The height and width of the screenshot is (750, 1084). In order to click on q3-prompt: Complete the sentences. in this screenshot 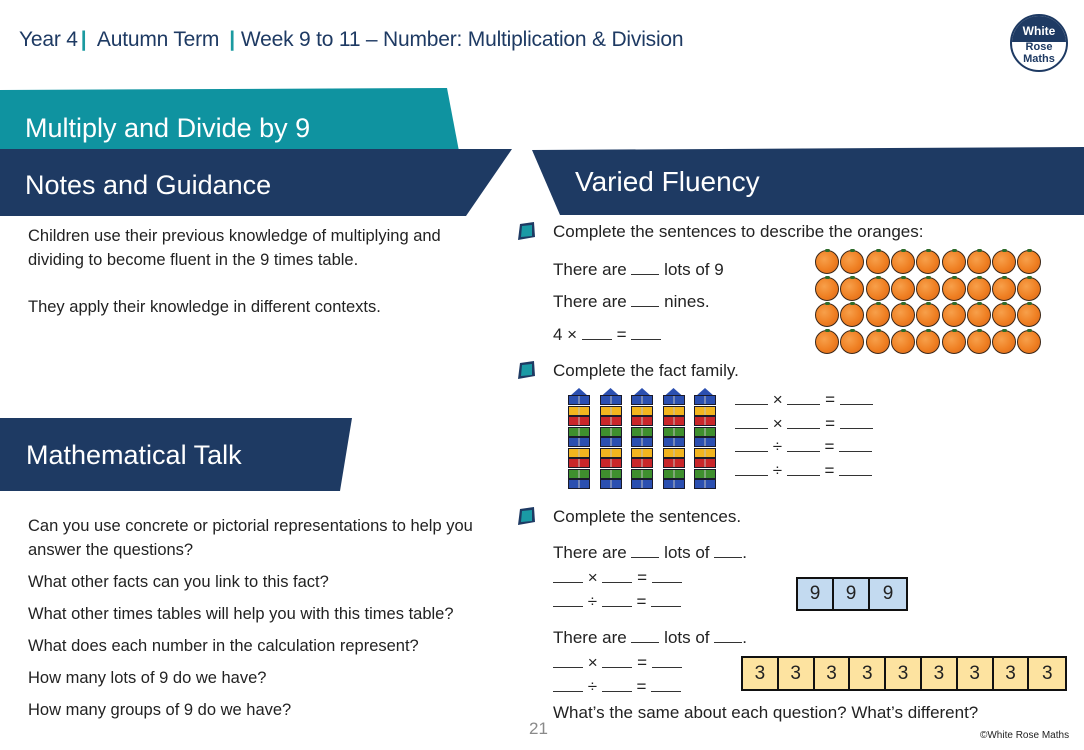, I will do `click(647, 516)`.